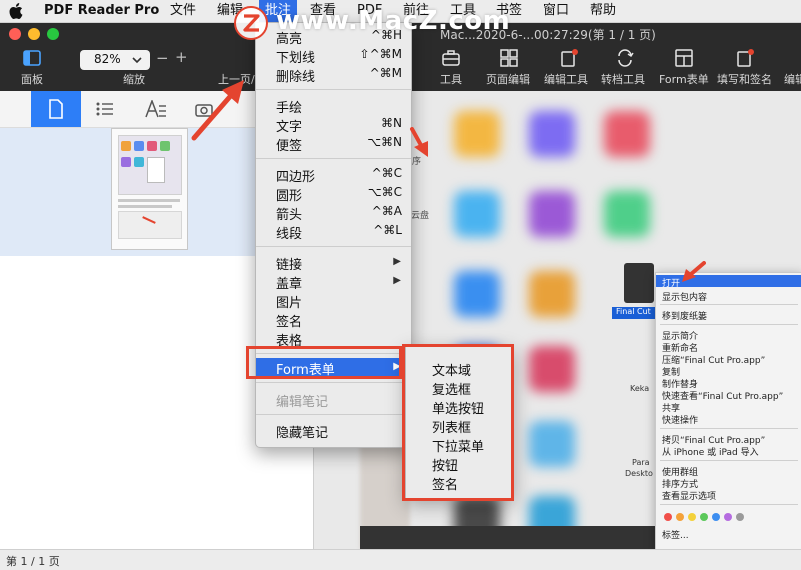 This screenshot has height=570, width=801. Describe the element at coordinates (671, 282) in the screenshot. I see `ctx-open: 打开` at that location.